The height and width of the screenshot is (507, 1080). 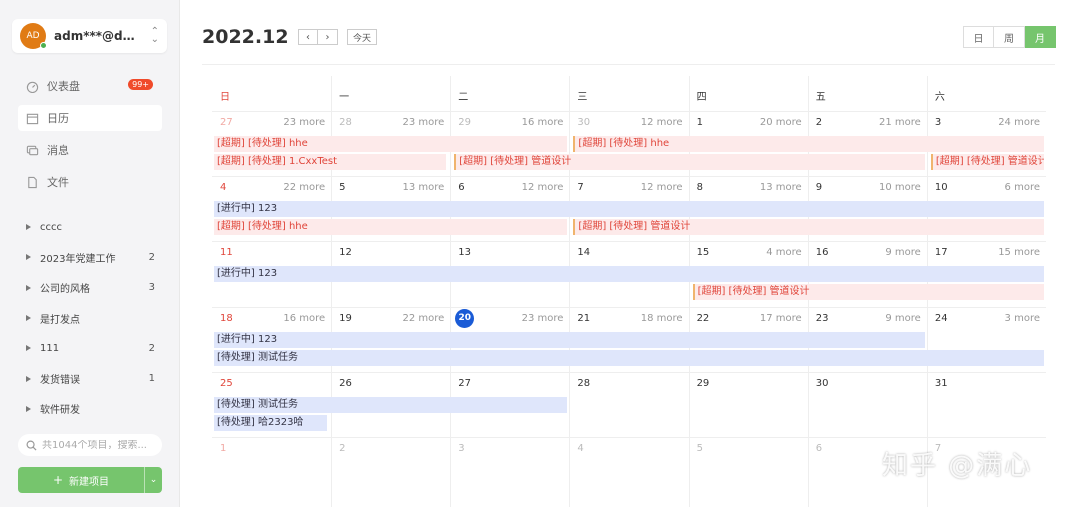 I want to click on project-item: 软件研发, so click(x=90, y=409).